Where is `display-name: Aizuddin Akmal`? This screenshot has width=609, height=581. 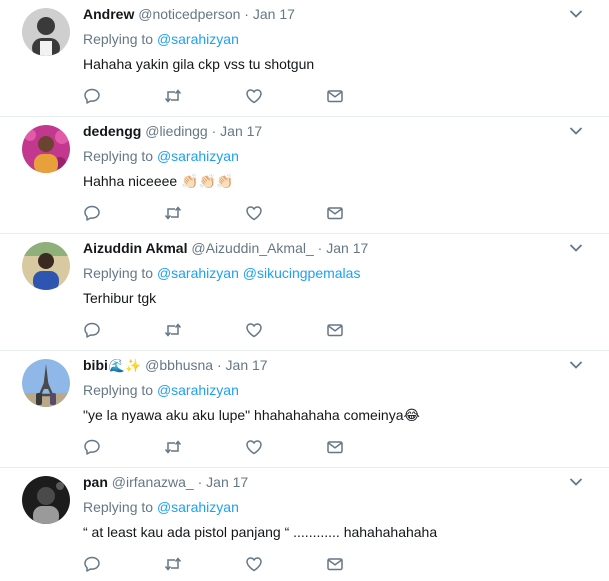
display-name: Aizuddin Akmal is located at coordinates (135, 248).